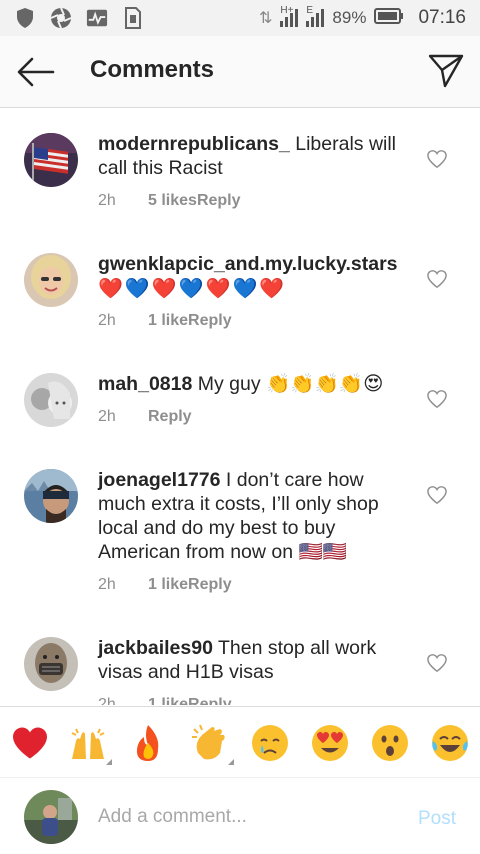 The image size is (480, 854). I want to click on astonished-face-emoji-button, so click(390, 743).